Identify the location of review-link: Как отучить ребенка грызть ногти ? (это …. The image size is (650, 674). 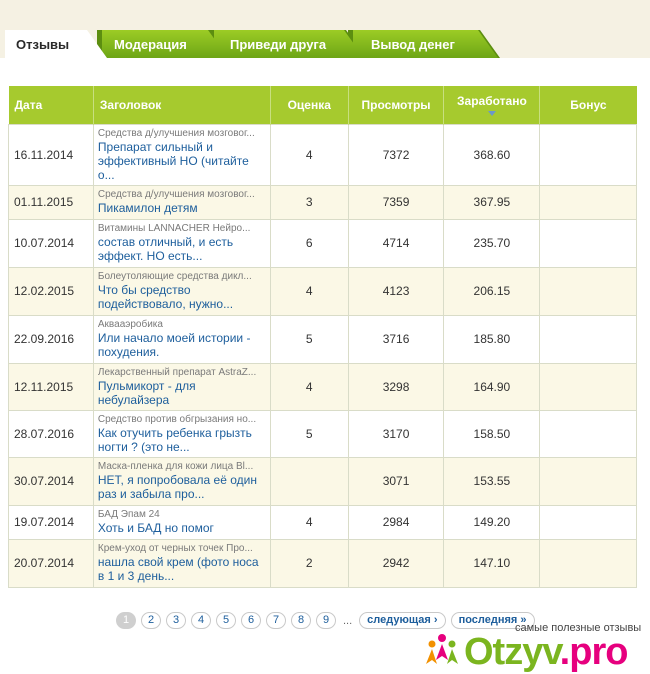
(182, 440).